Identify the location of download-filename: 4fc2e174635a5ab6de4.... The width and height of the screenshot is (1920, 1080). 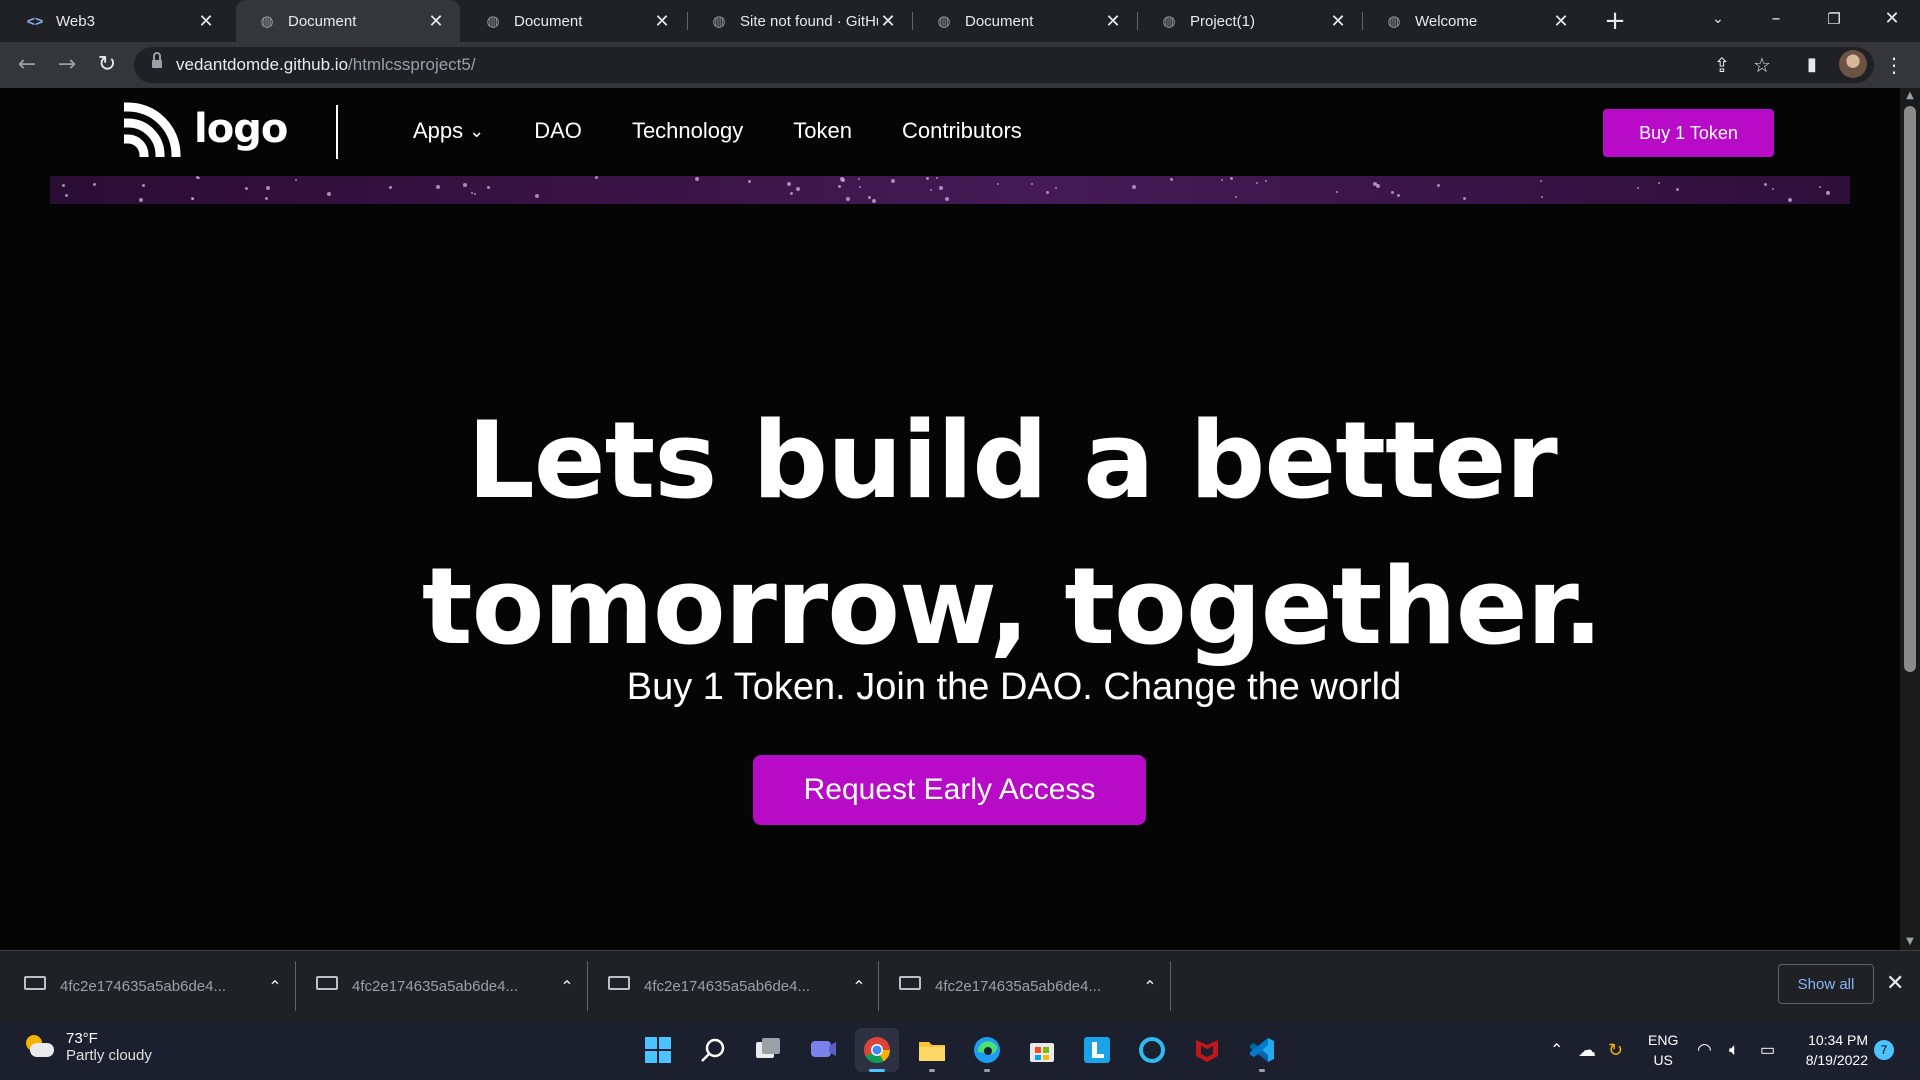
(143, 986).